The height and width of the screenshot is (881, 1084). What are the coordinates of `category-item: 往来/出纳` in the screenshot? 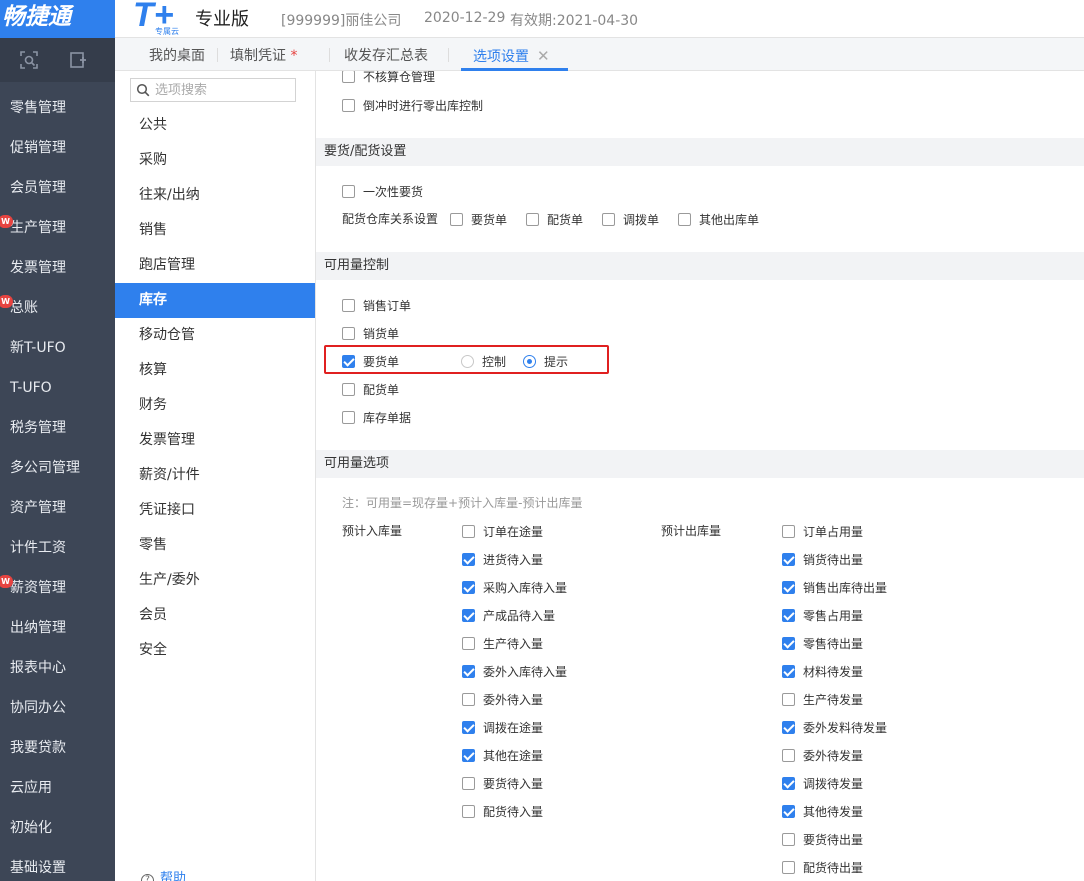 It's located at (215, 195).